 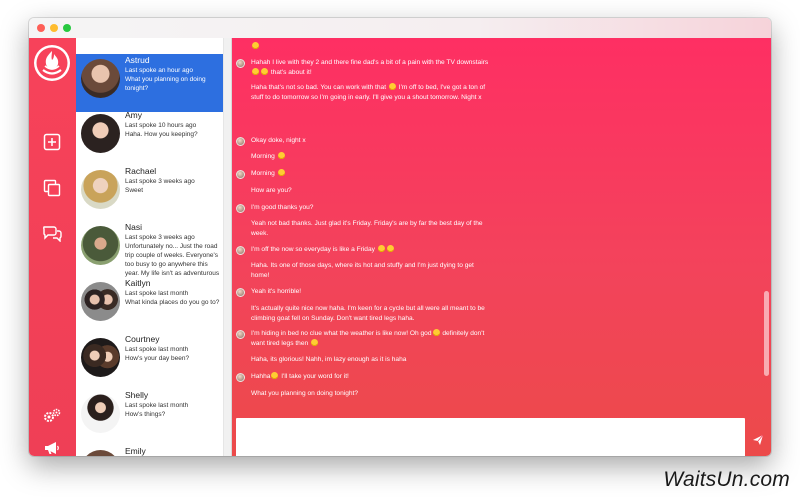 What do you see at coordinates (52, 416) in the screenshot?
I see `settings-gears-icon` at bounding box center [52, 416].